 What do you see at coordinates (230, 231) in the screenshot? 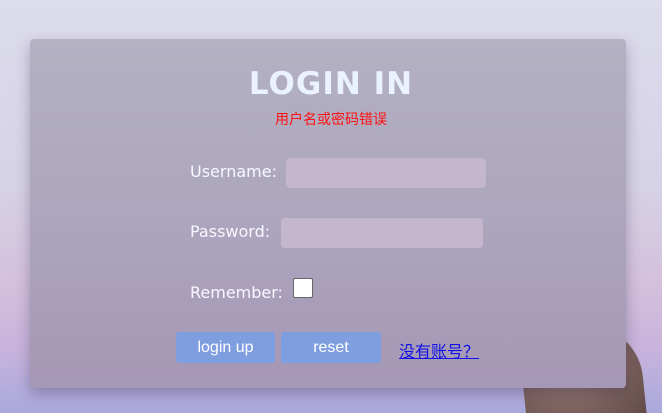
I see `password-label: Password:` at bounding box center [230, 231].